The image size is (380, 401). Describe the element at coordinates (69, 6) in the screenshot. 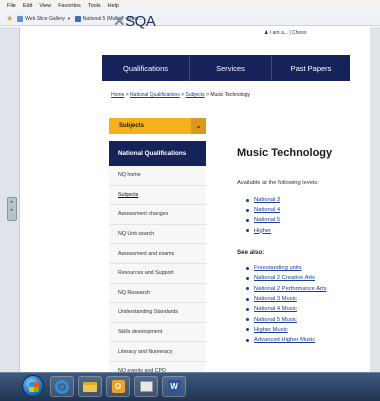

I see `menu-favorites: Favorites` at that location.